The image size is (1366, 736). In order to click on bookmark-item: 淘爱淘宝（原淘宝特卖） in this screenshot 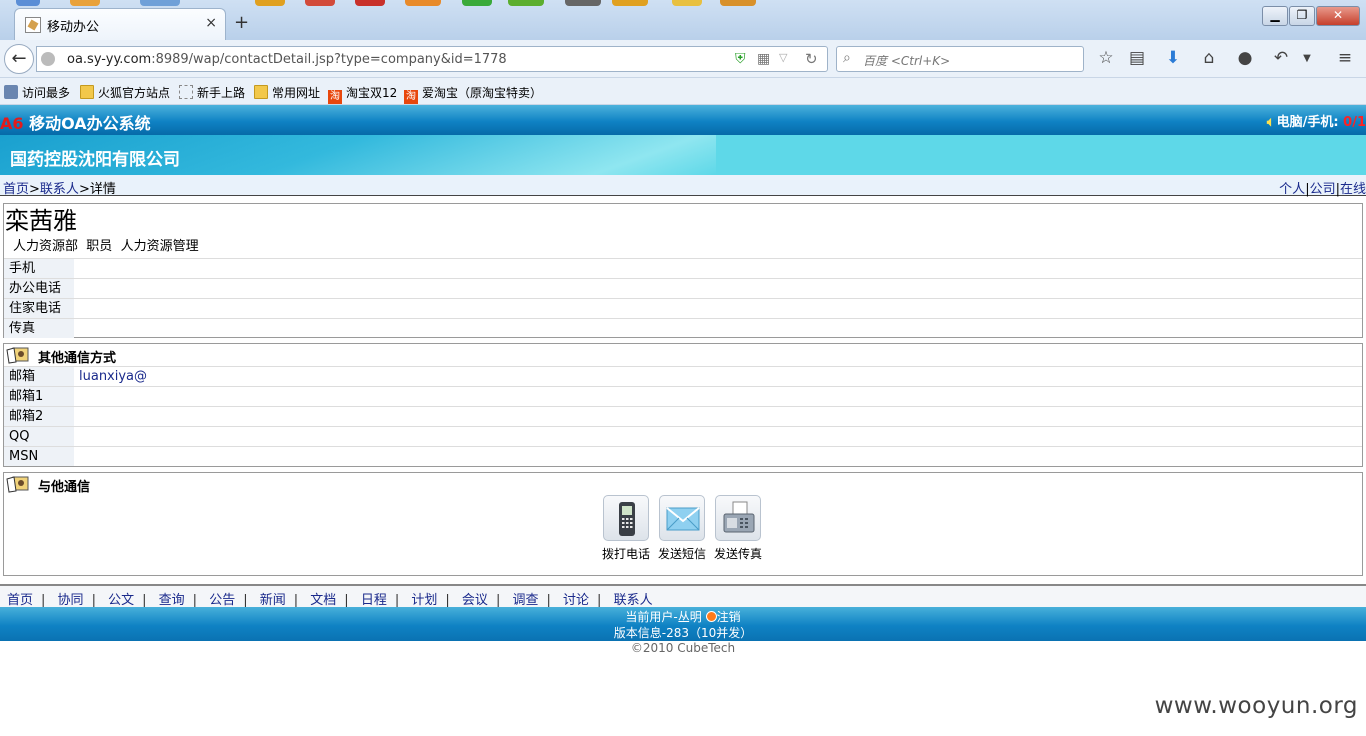, I will do `click(473, 94)`.